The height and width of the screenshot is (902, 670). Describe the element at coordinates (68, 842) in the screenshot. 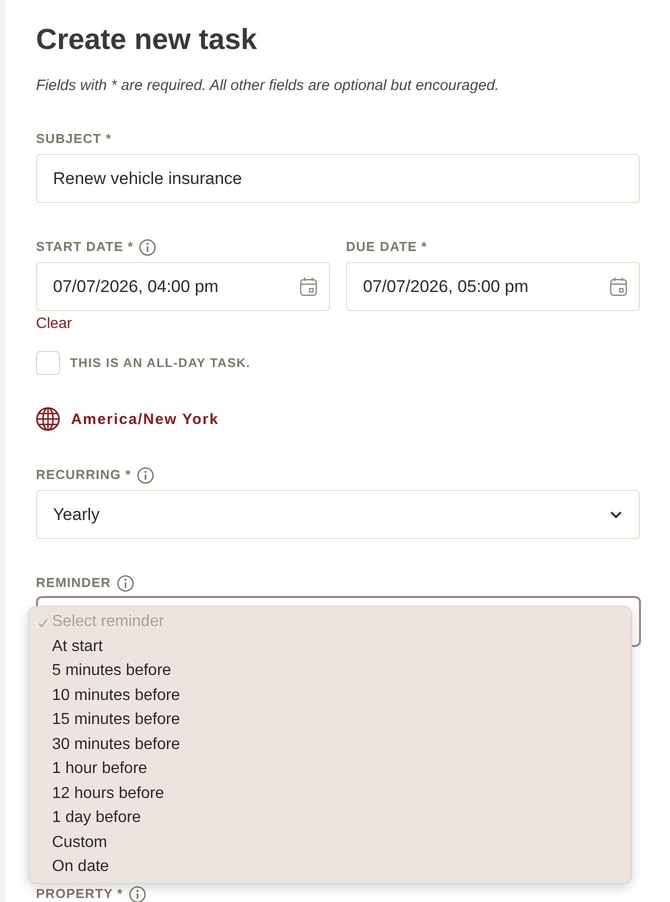

I see `dropdown-option: Custom` at that location.